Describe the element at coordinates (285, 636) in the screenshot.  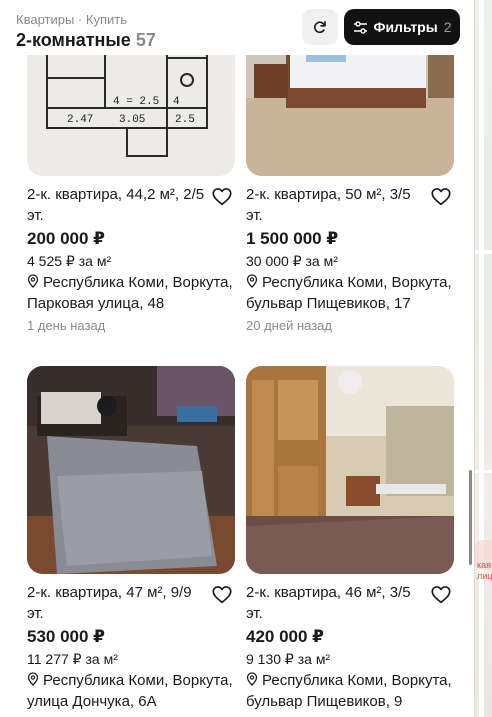
I see `listing-price: 420 000 ₽` at that location.